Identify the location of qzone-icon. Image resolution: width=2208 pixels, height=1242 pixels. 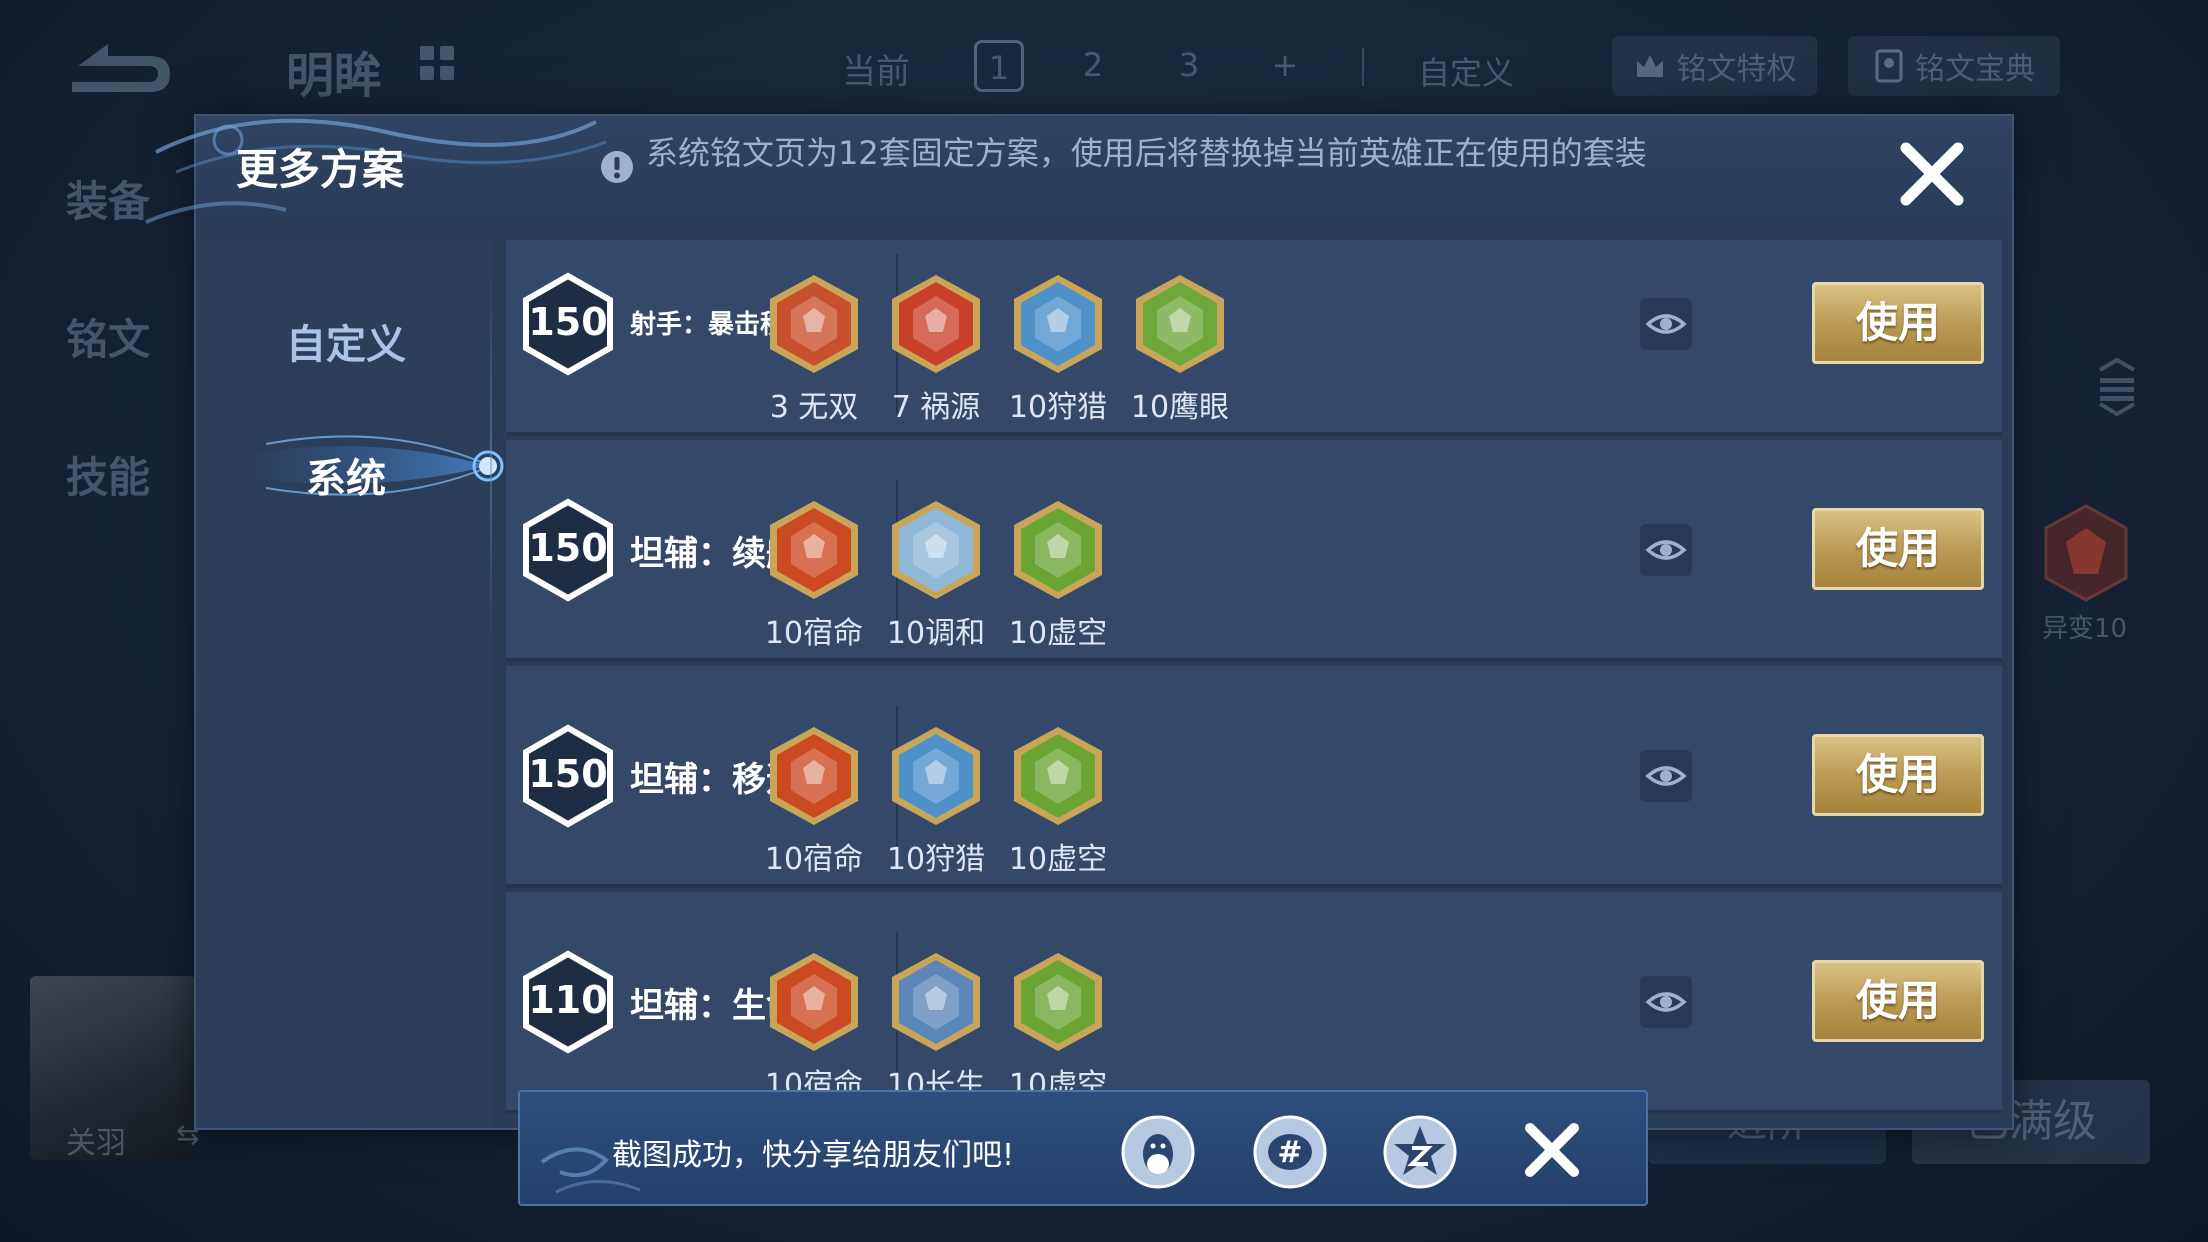
(1420, 1152).